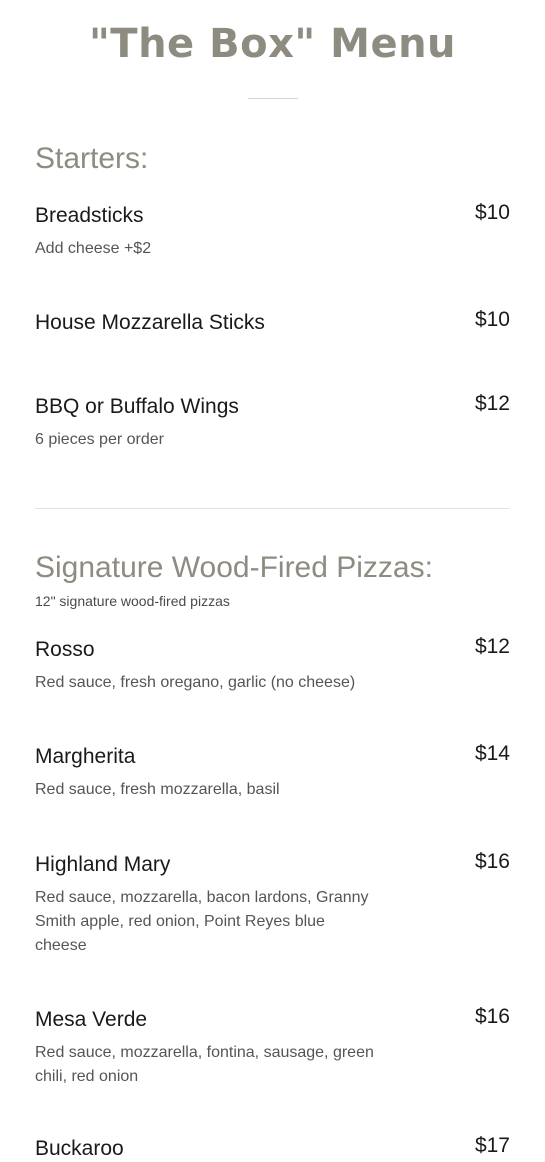  Describe the element at coordinates (89, 215) in the screenshot. I see `item-name: Breadsticks` at that location.